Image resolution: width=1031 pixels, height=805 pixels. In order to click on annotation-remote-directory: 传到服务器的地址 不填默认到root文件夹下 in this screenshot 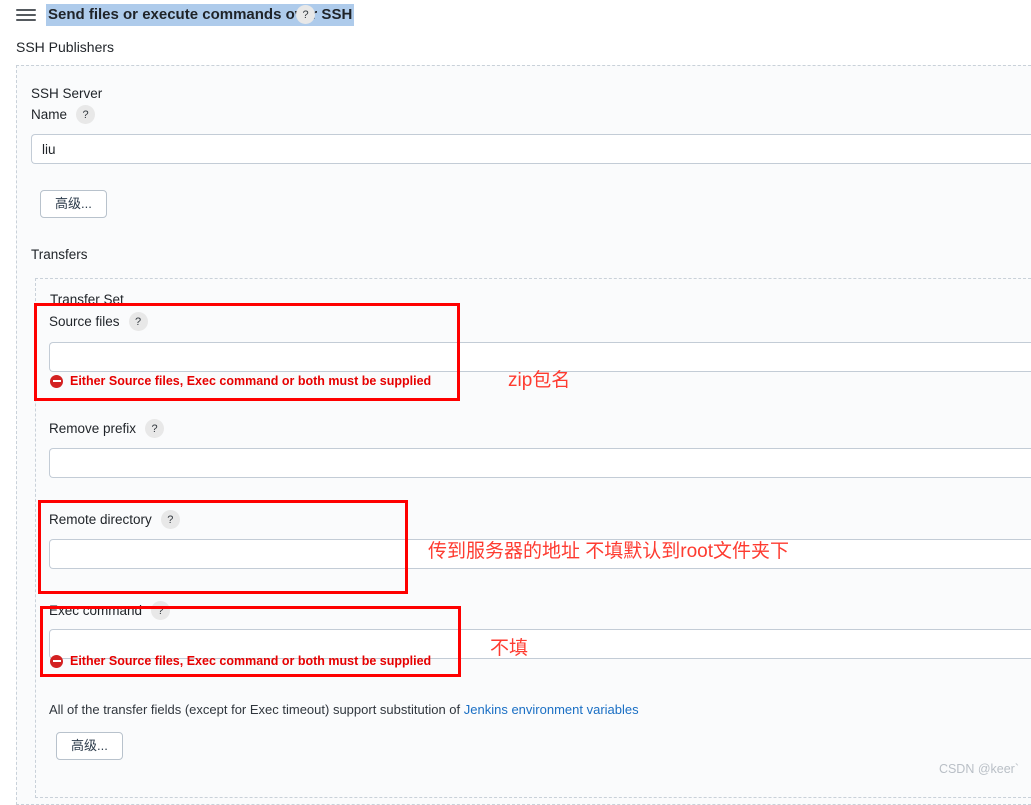, I will do `click(608, 549)`.